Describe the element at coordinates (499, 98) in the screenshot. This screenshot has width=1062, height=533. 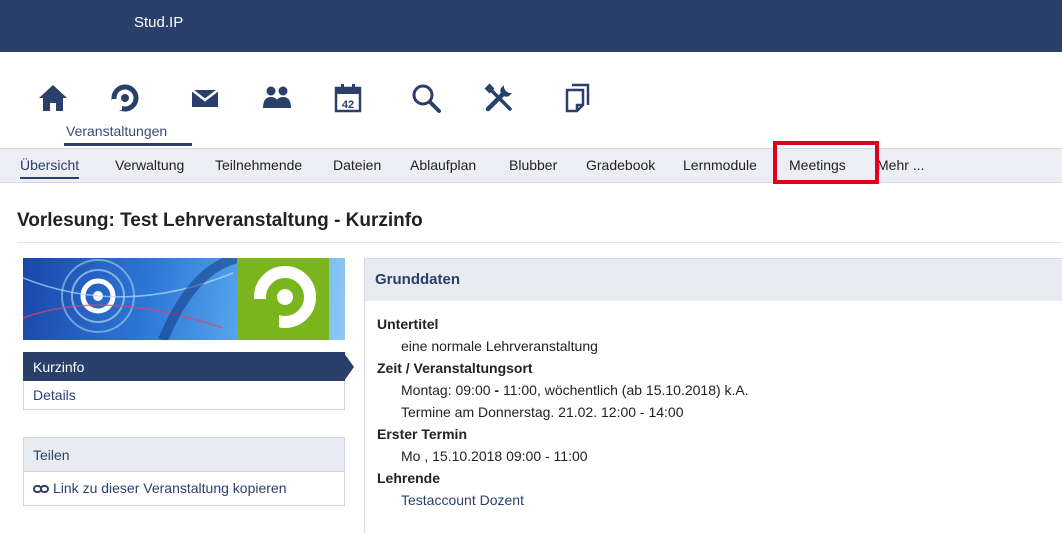
I see `tools-icon` at that location.